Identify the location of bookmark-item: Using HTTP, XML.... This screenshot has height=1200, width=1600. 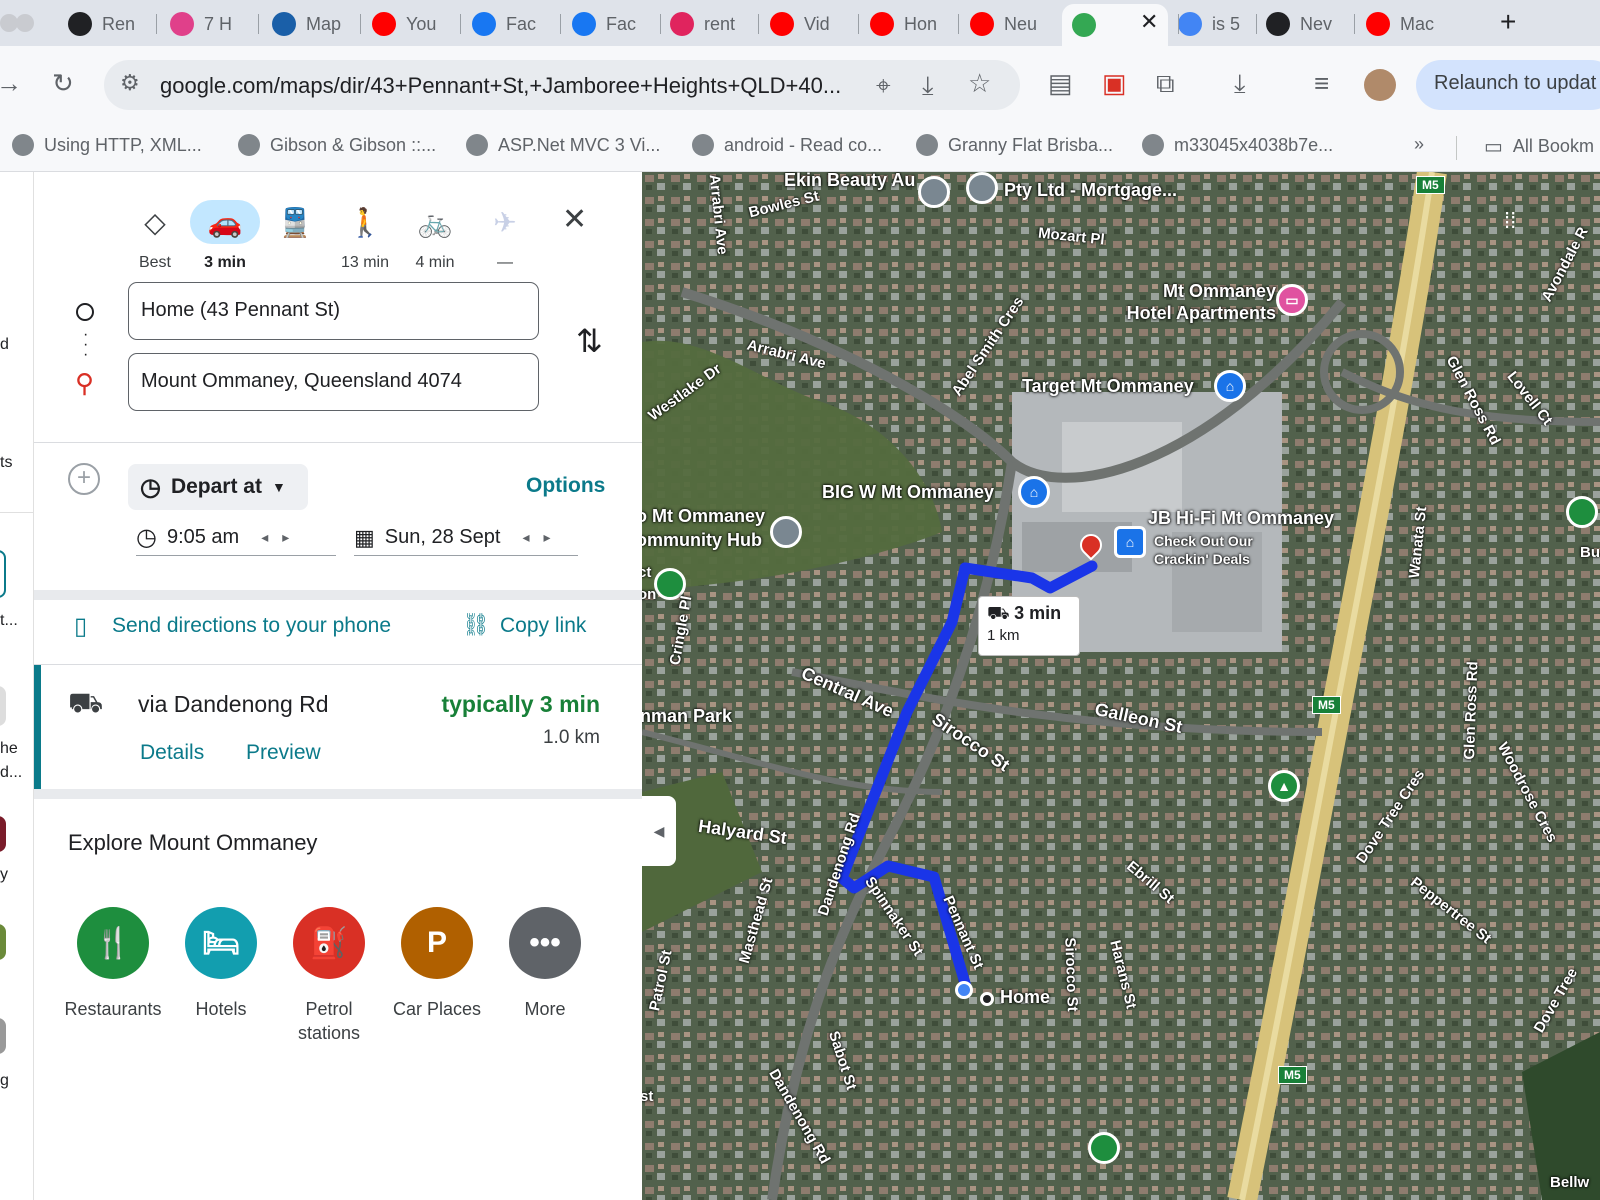
(107, 145).